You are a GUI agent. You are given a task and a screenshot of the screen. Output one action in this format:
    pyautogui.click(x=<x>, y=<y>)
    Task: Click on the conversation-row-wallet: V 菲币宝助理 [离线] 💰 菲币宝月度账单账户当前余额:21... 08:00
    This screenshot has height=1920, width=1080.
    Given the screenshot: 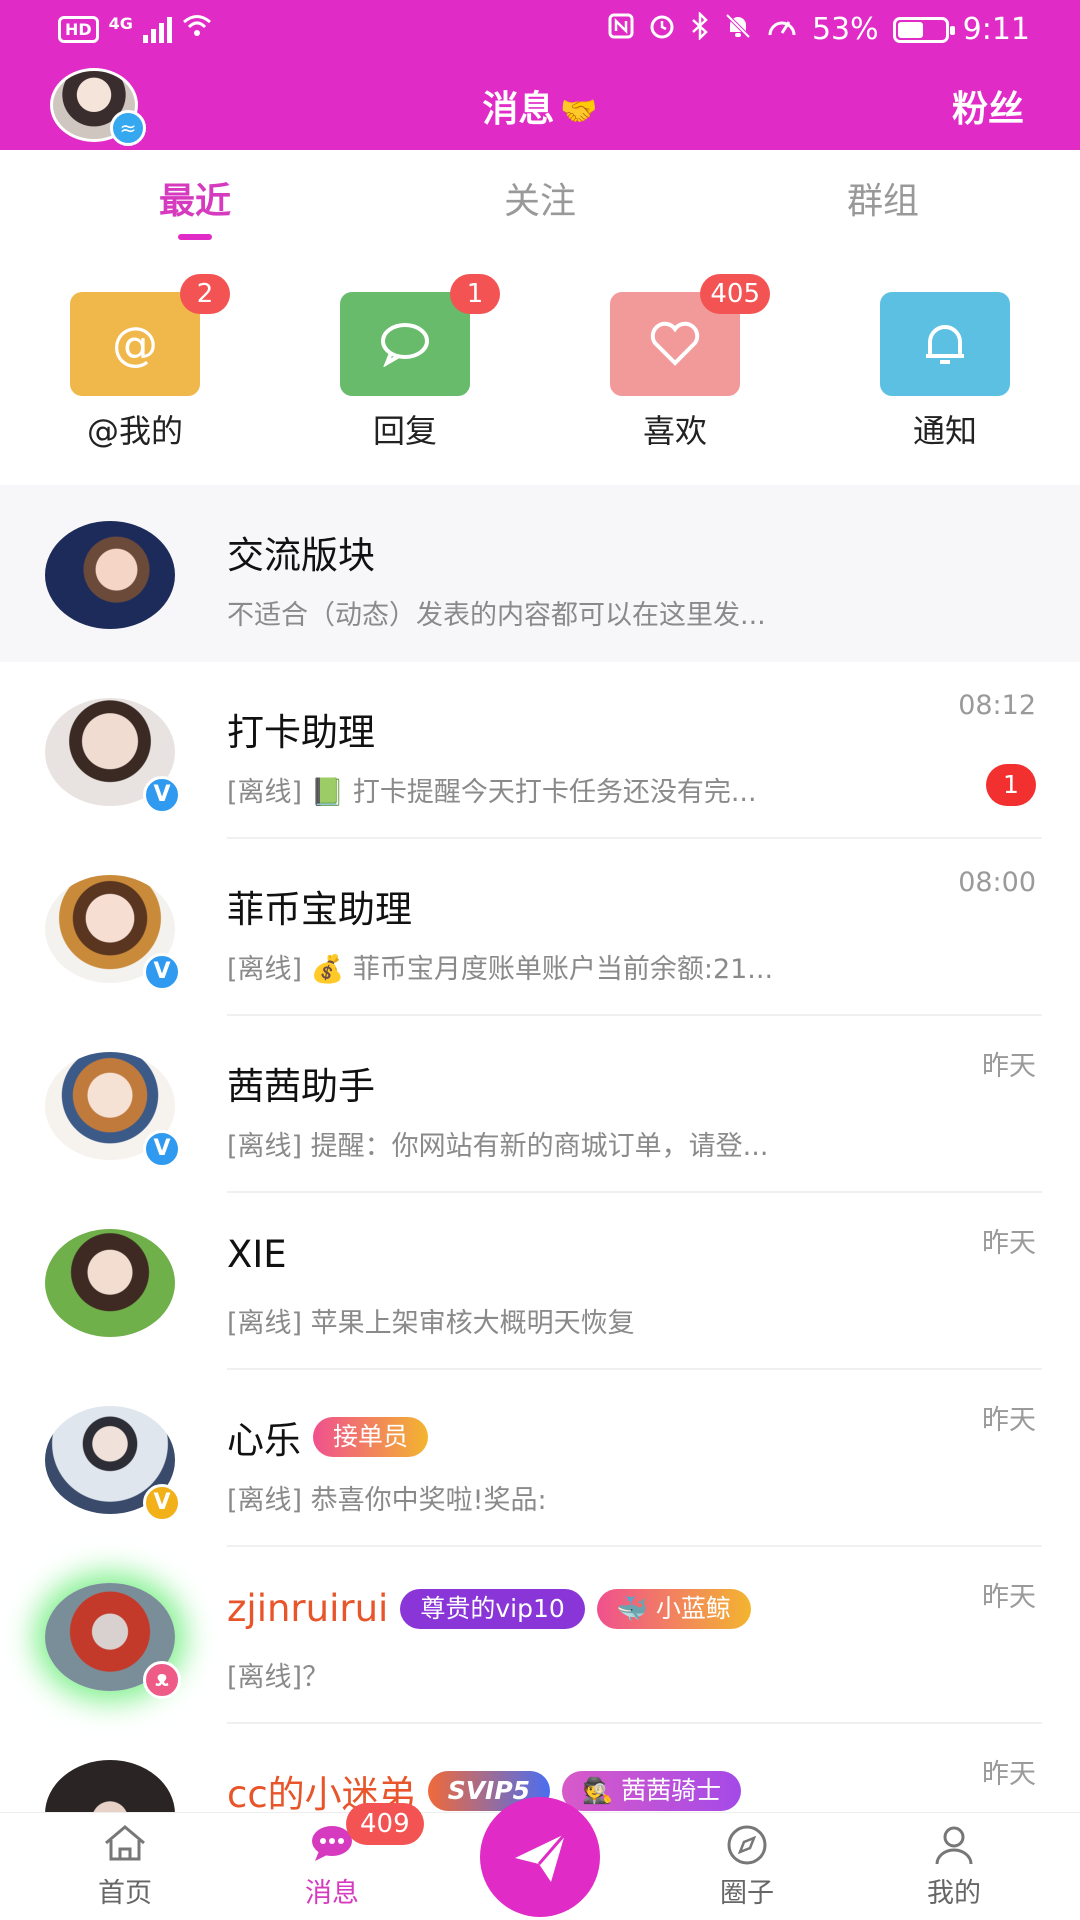 What is the action you would take?
    pyautogui.click(x=540, y=927)
    